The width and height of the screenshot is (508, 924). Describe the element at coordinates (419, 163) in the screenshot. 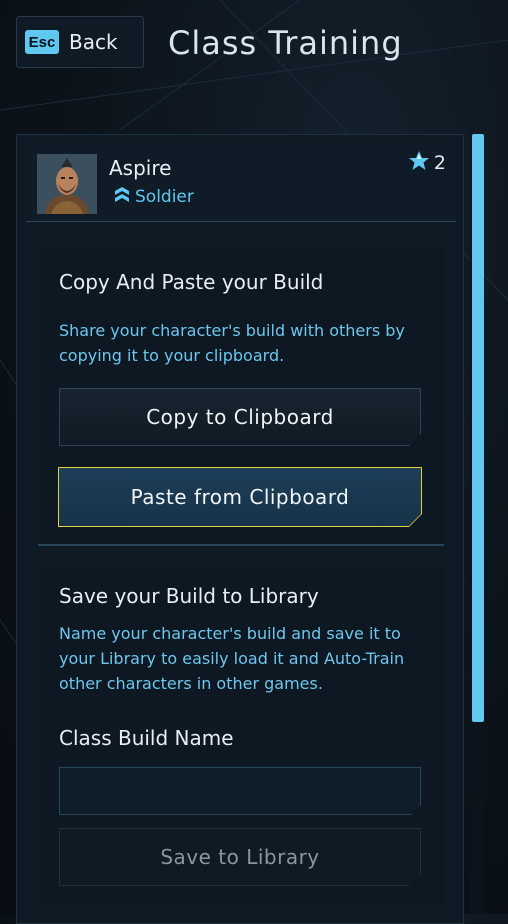

I see `star-rank-icon` at that location.